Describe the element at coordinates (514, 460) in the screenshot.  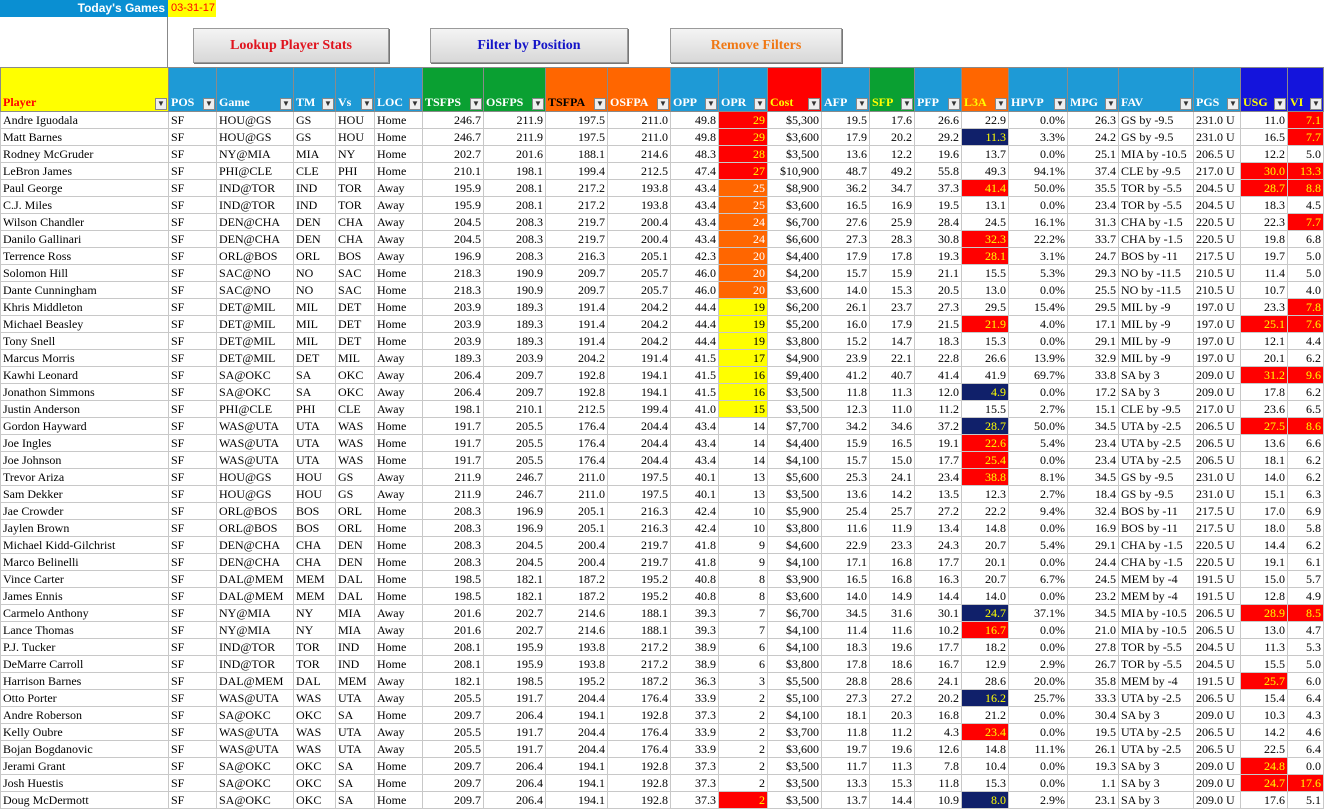
I see `cell-osfps: 205.5` at that location.